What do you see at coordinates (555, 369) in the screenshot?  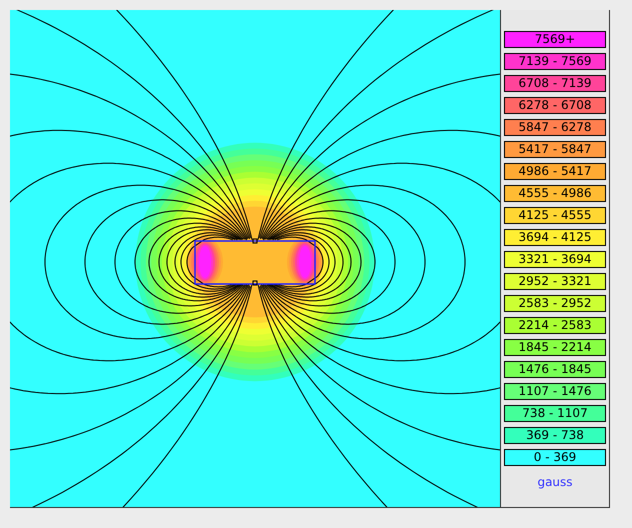 I see `legend-range: 1476 - 1845` at bounding box center [555, 369].